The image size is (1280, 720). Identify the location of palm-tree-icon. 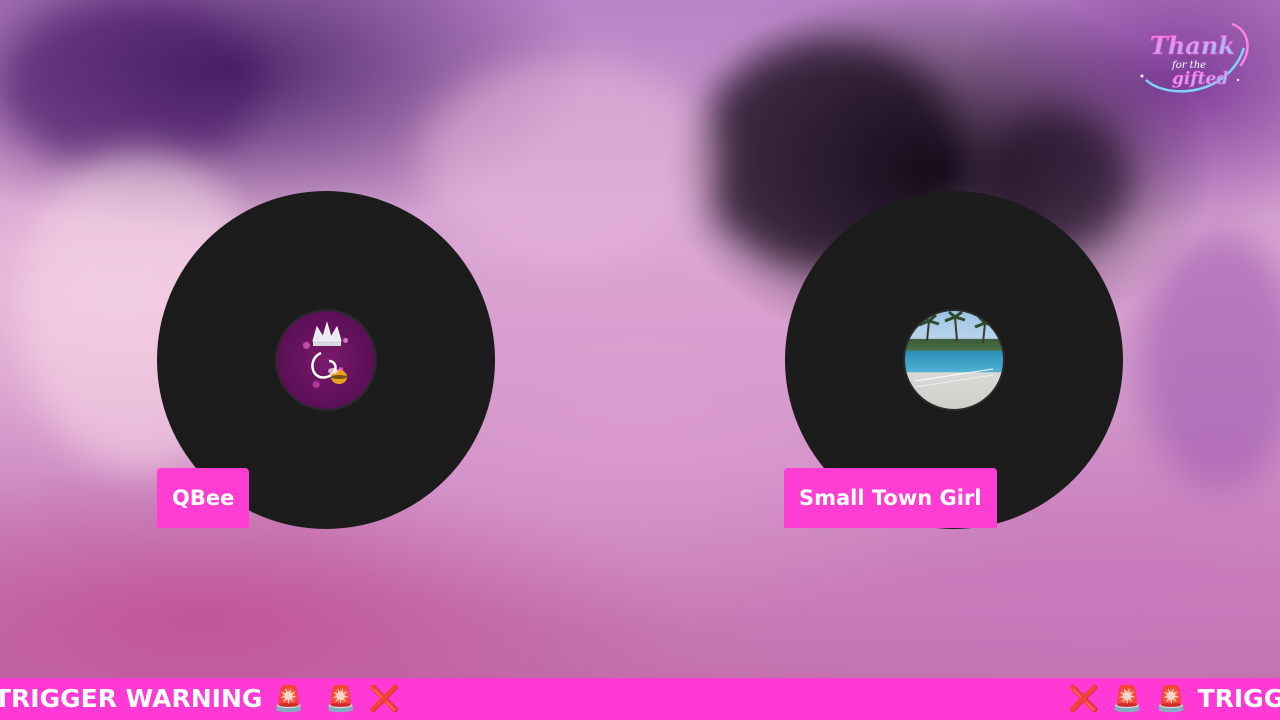
(955, 349).